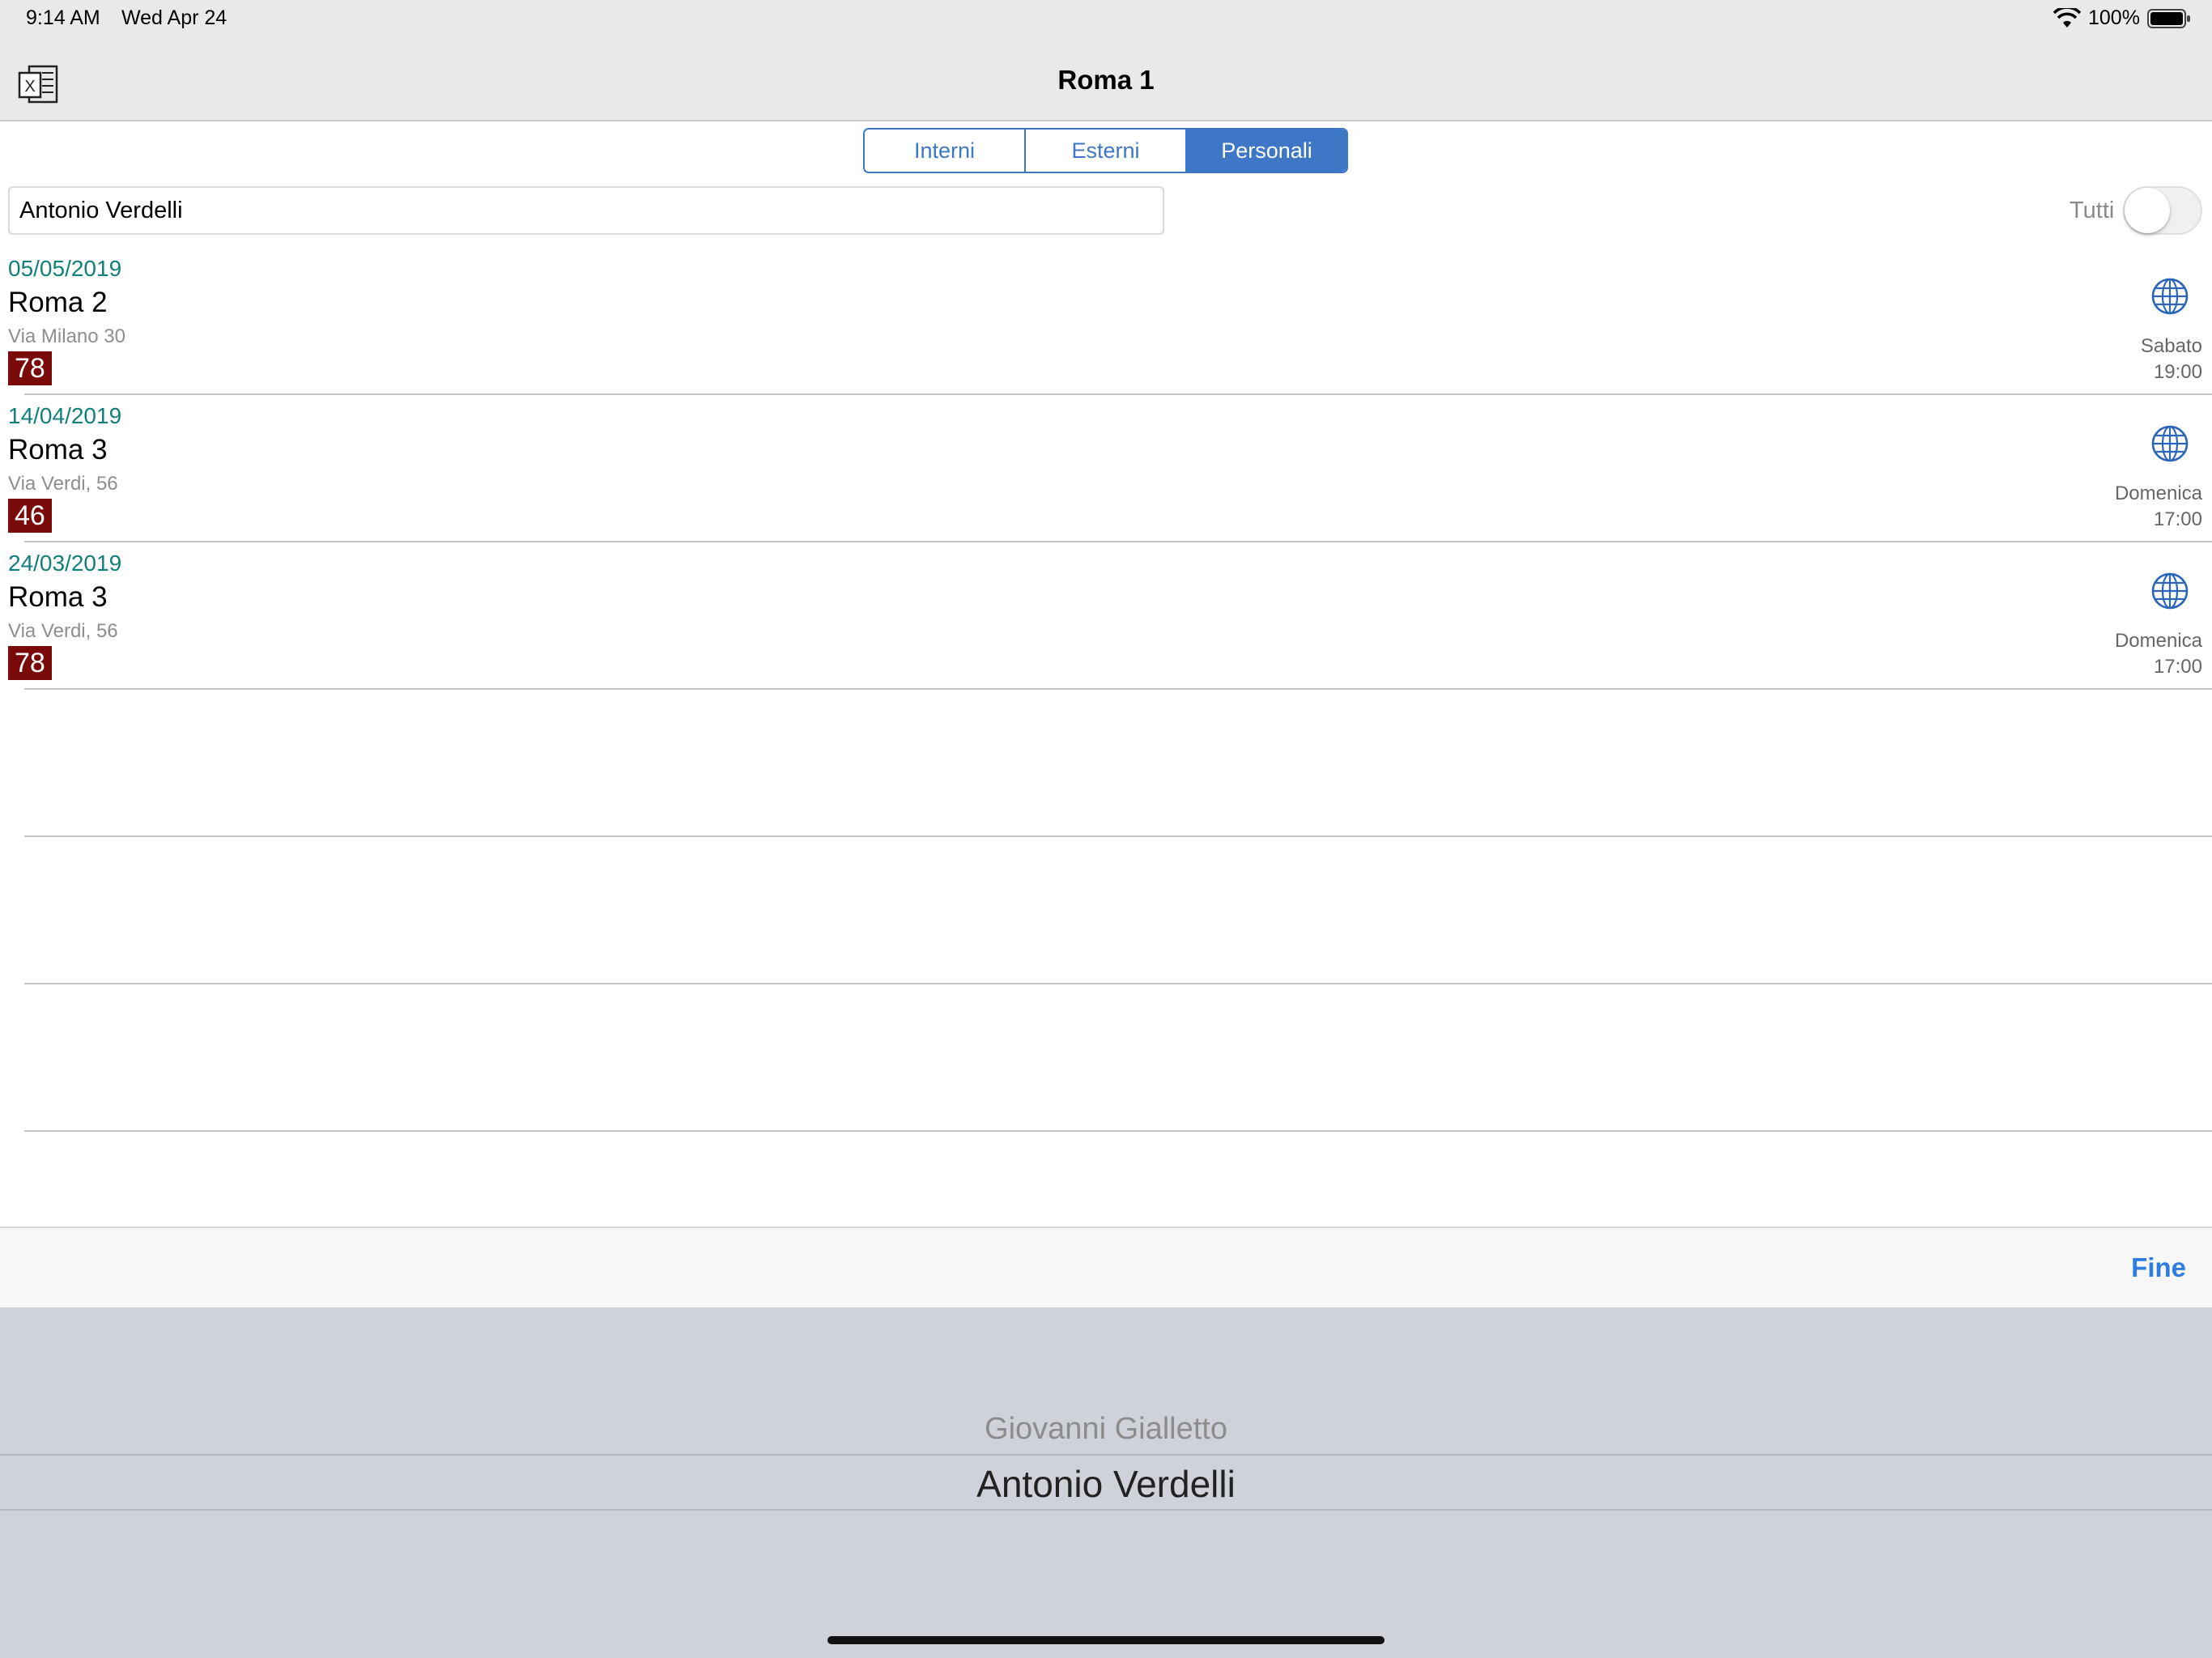 This screenshot has width=2212, height=1658. I want to click on picker-option-selected: Antonio Verdelli, so click(1106, 1484).